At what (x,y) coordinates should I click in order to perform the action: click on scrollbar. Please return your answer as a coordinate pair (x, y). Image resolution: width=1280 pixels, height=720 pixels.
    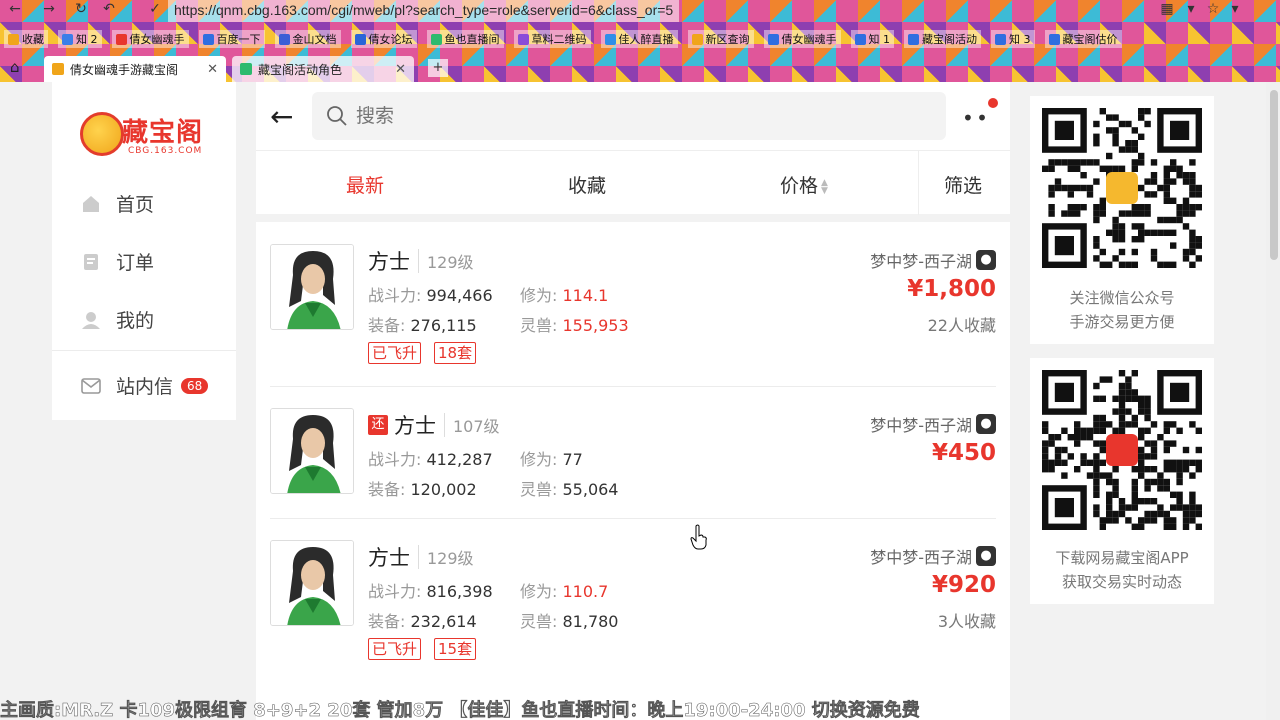
    Looking at the image, I should click on (1273, 401).